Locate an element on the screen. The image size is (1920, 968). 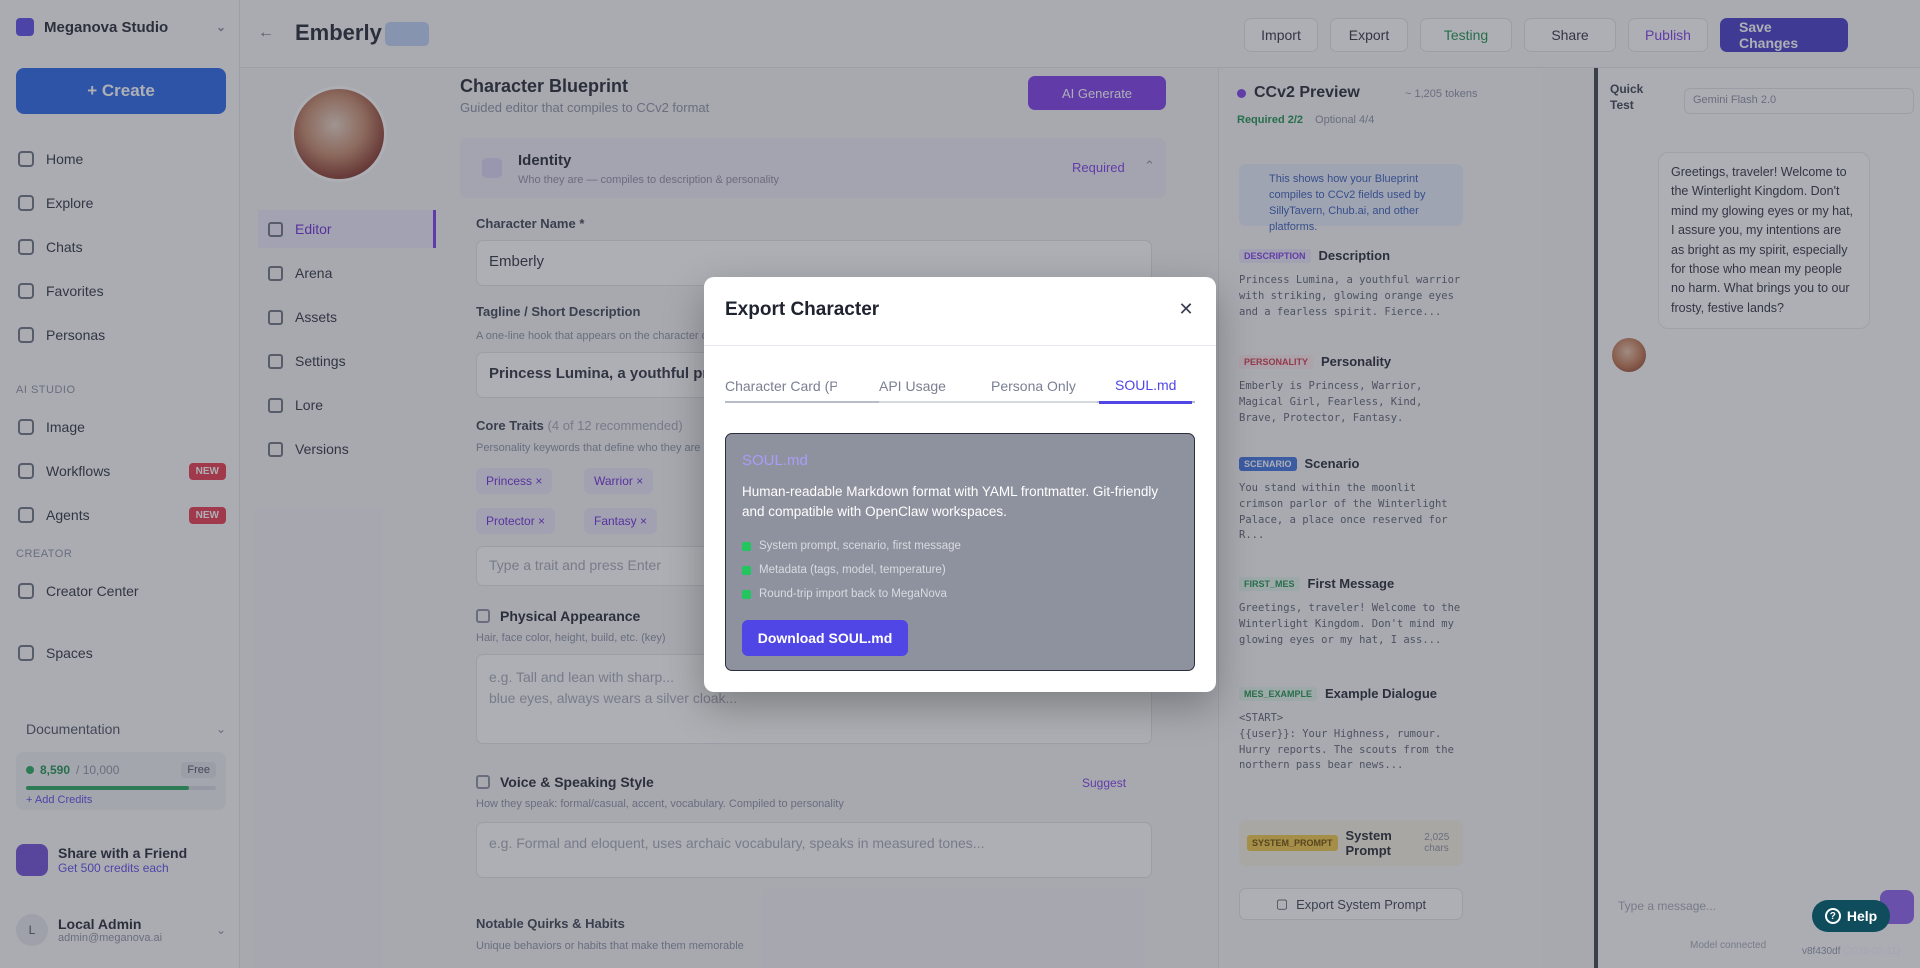
feature-label: Metadata (tags, model, temperature) is located at coordinates (852, 570).